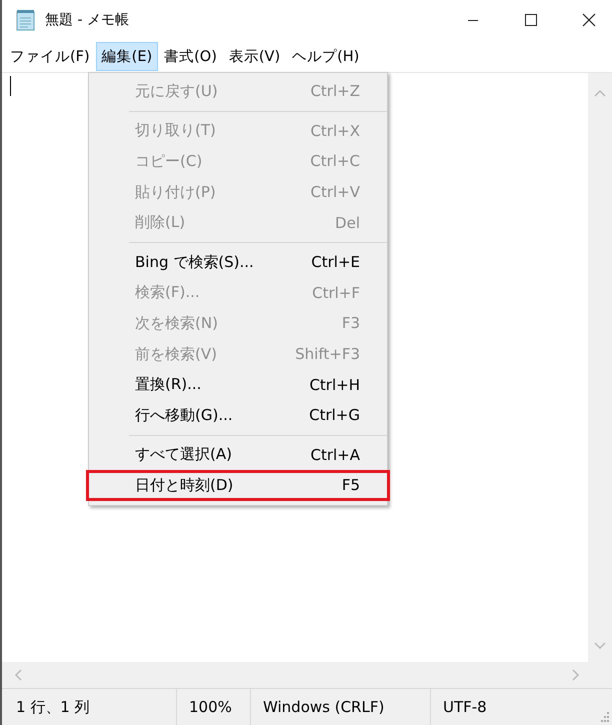  I want to click on status-text: UTF-8, so click(464, 707).